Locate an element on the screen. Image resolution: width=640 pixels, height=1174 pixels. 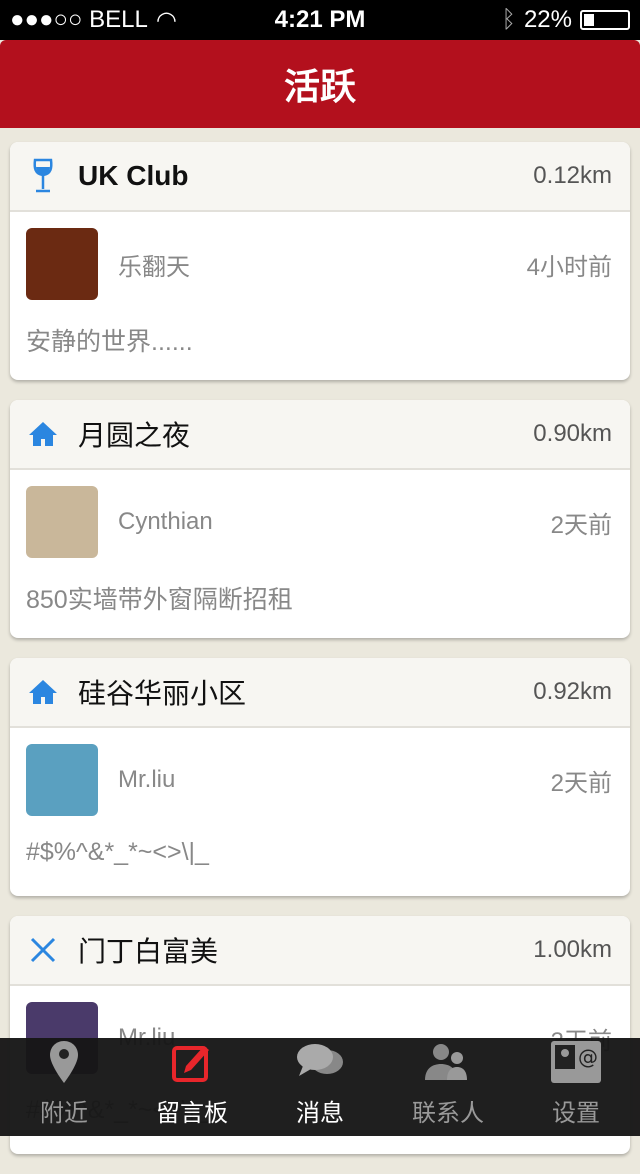
page-title: 活跃 is located at coordinates (319, 86).